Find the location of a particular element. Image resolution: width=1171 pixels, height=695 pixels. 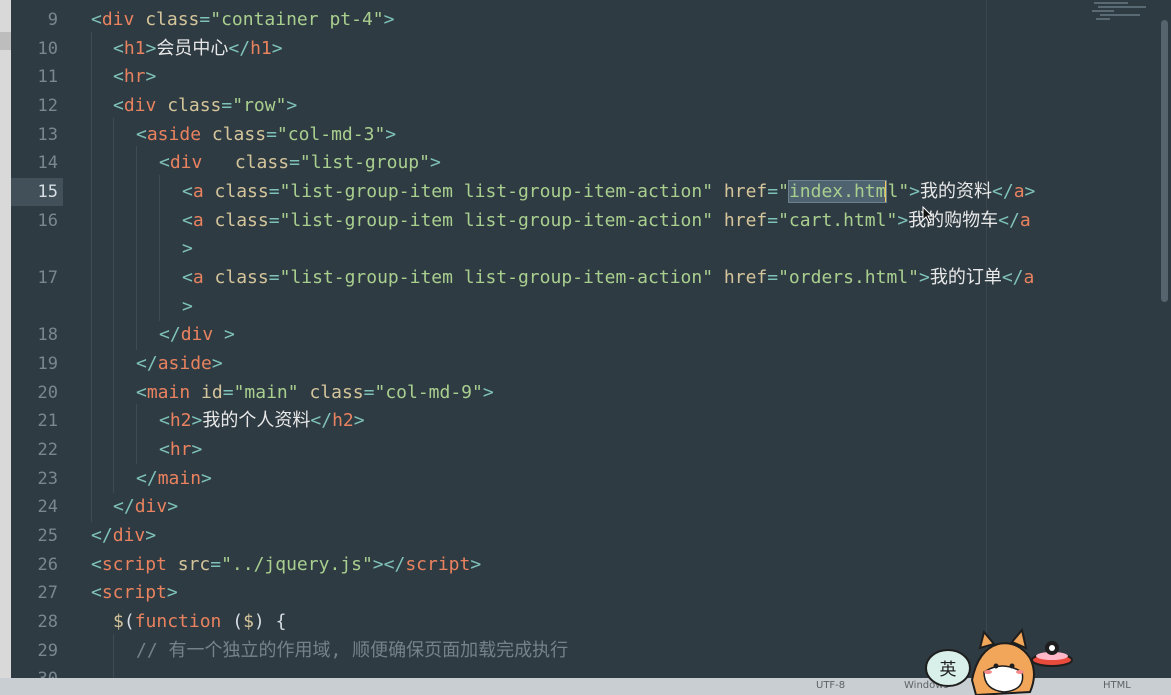

line-number: 25 is located at coordinates (47, 536).